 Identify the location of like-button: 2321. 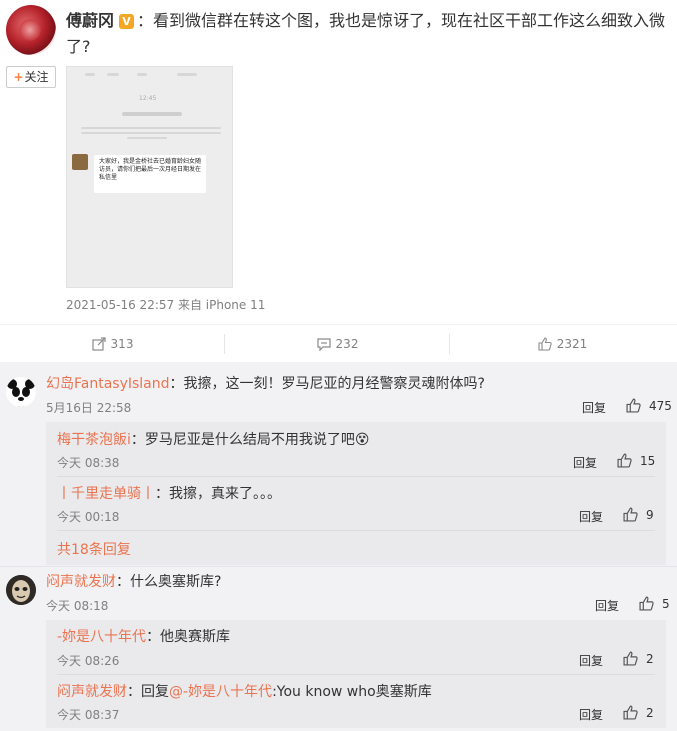
(562, 344).